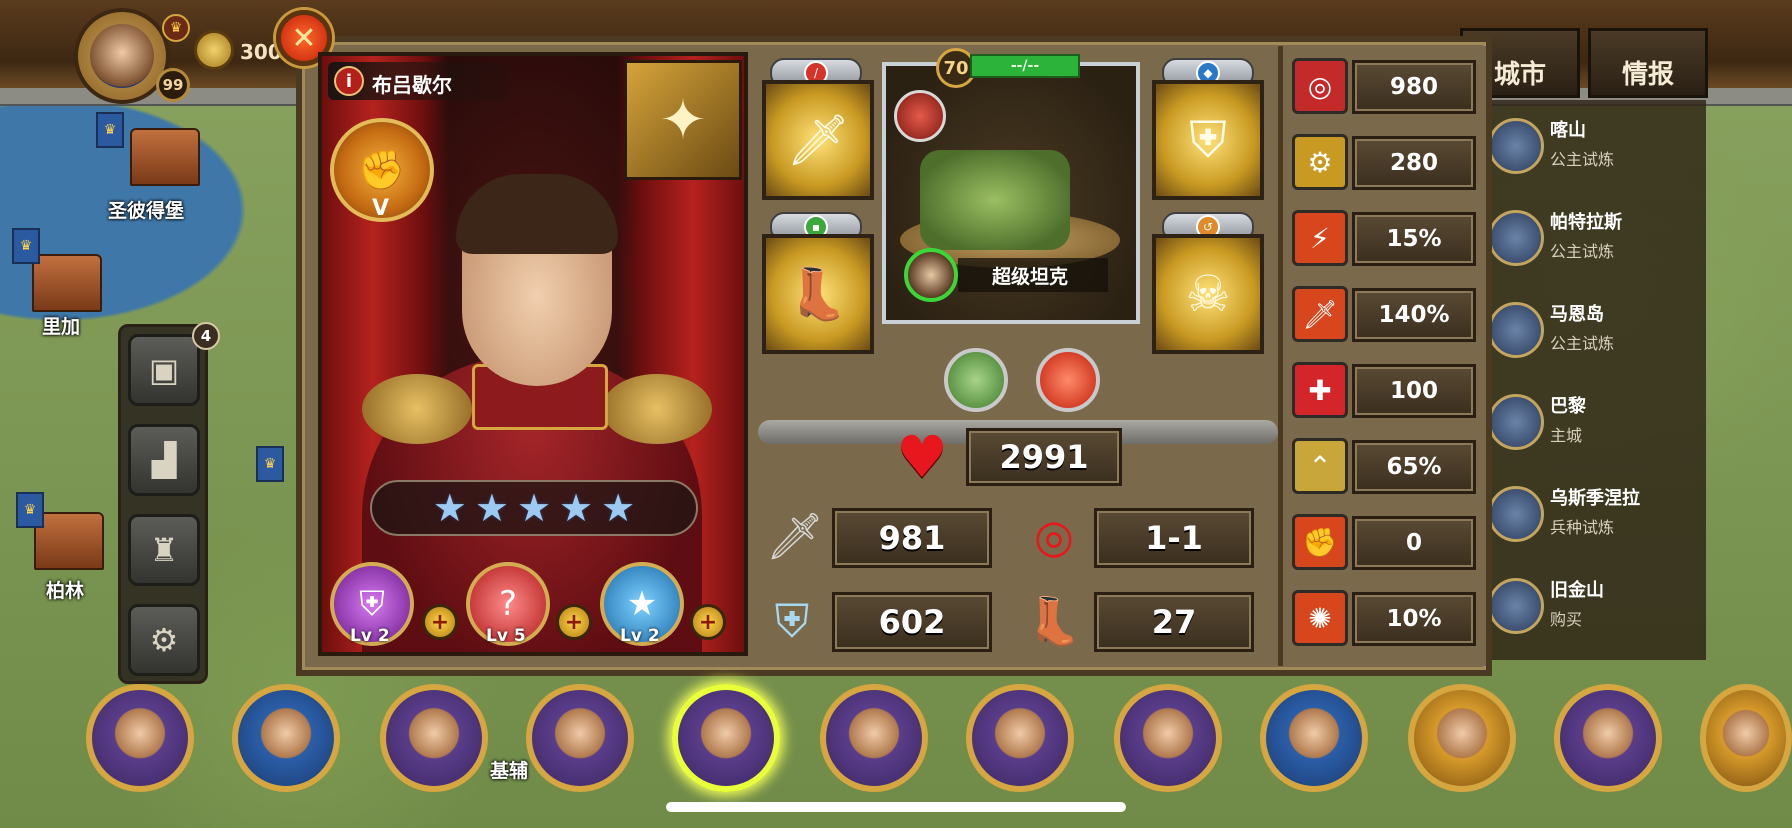 This screenshot has height=828, width=1792. What do you see at coordinates (1414, 467) in the screenshot?
I see `stat-value: 65%` at bounding box center [1414, 467].